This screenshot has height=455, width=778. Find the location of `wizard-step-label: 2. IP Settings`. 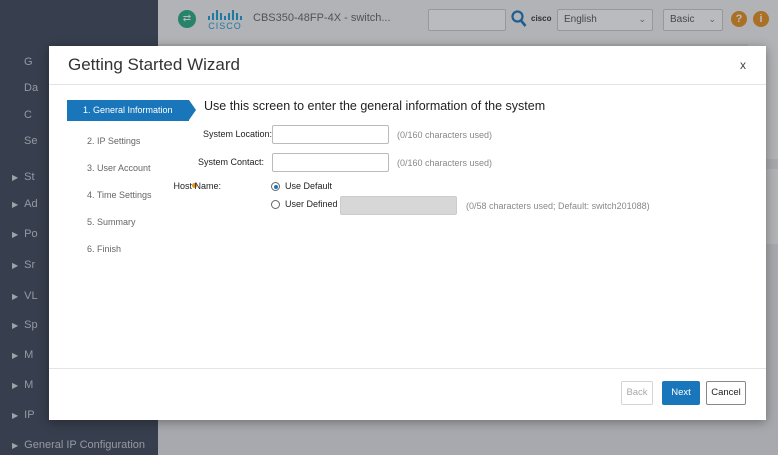

wizard-step-label: 2. IP Settings is located at coordinates (114, 141).